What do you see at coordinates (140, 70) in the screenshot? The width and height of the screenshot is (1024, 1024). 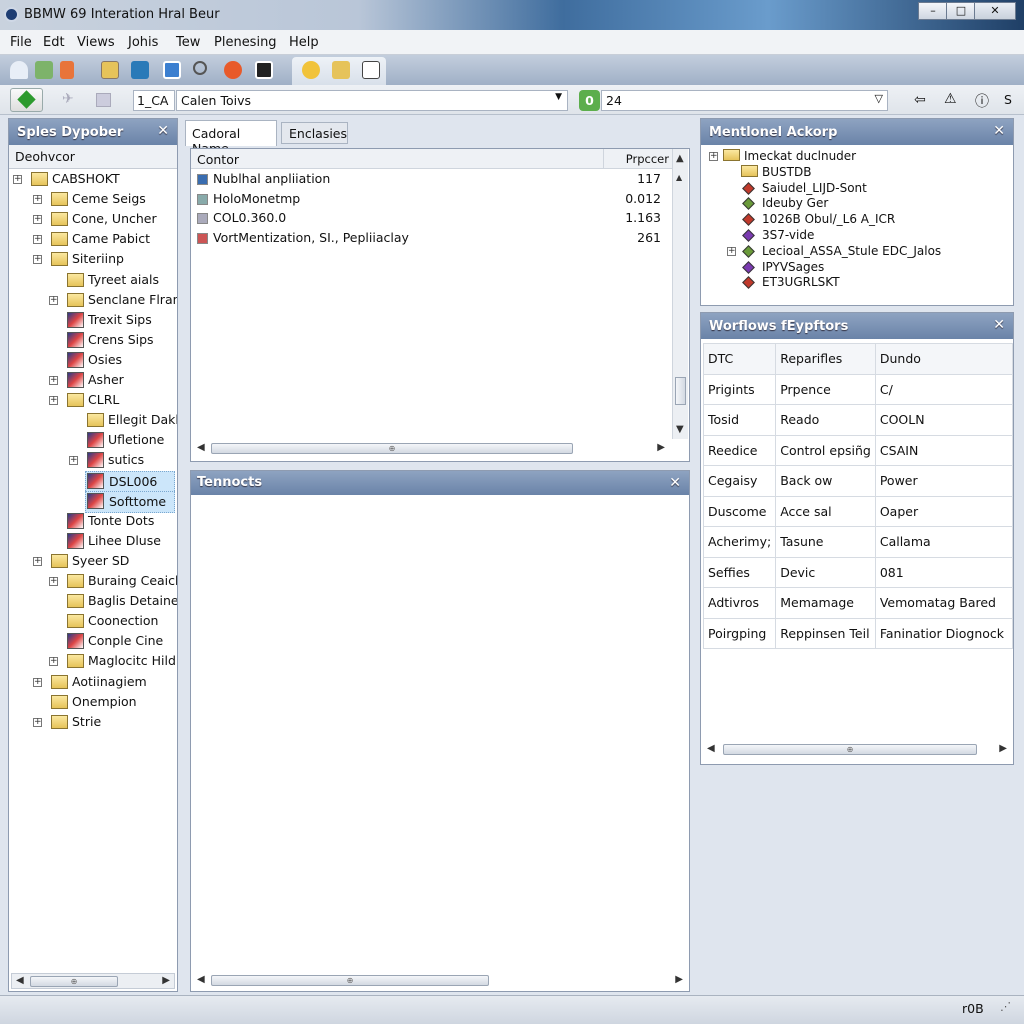 I see `chart-icon` at bounding box center [140, 70].